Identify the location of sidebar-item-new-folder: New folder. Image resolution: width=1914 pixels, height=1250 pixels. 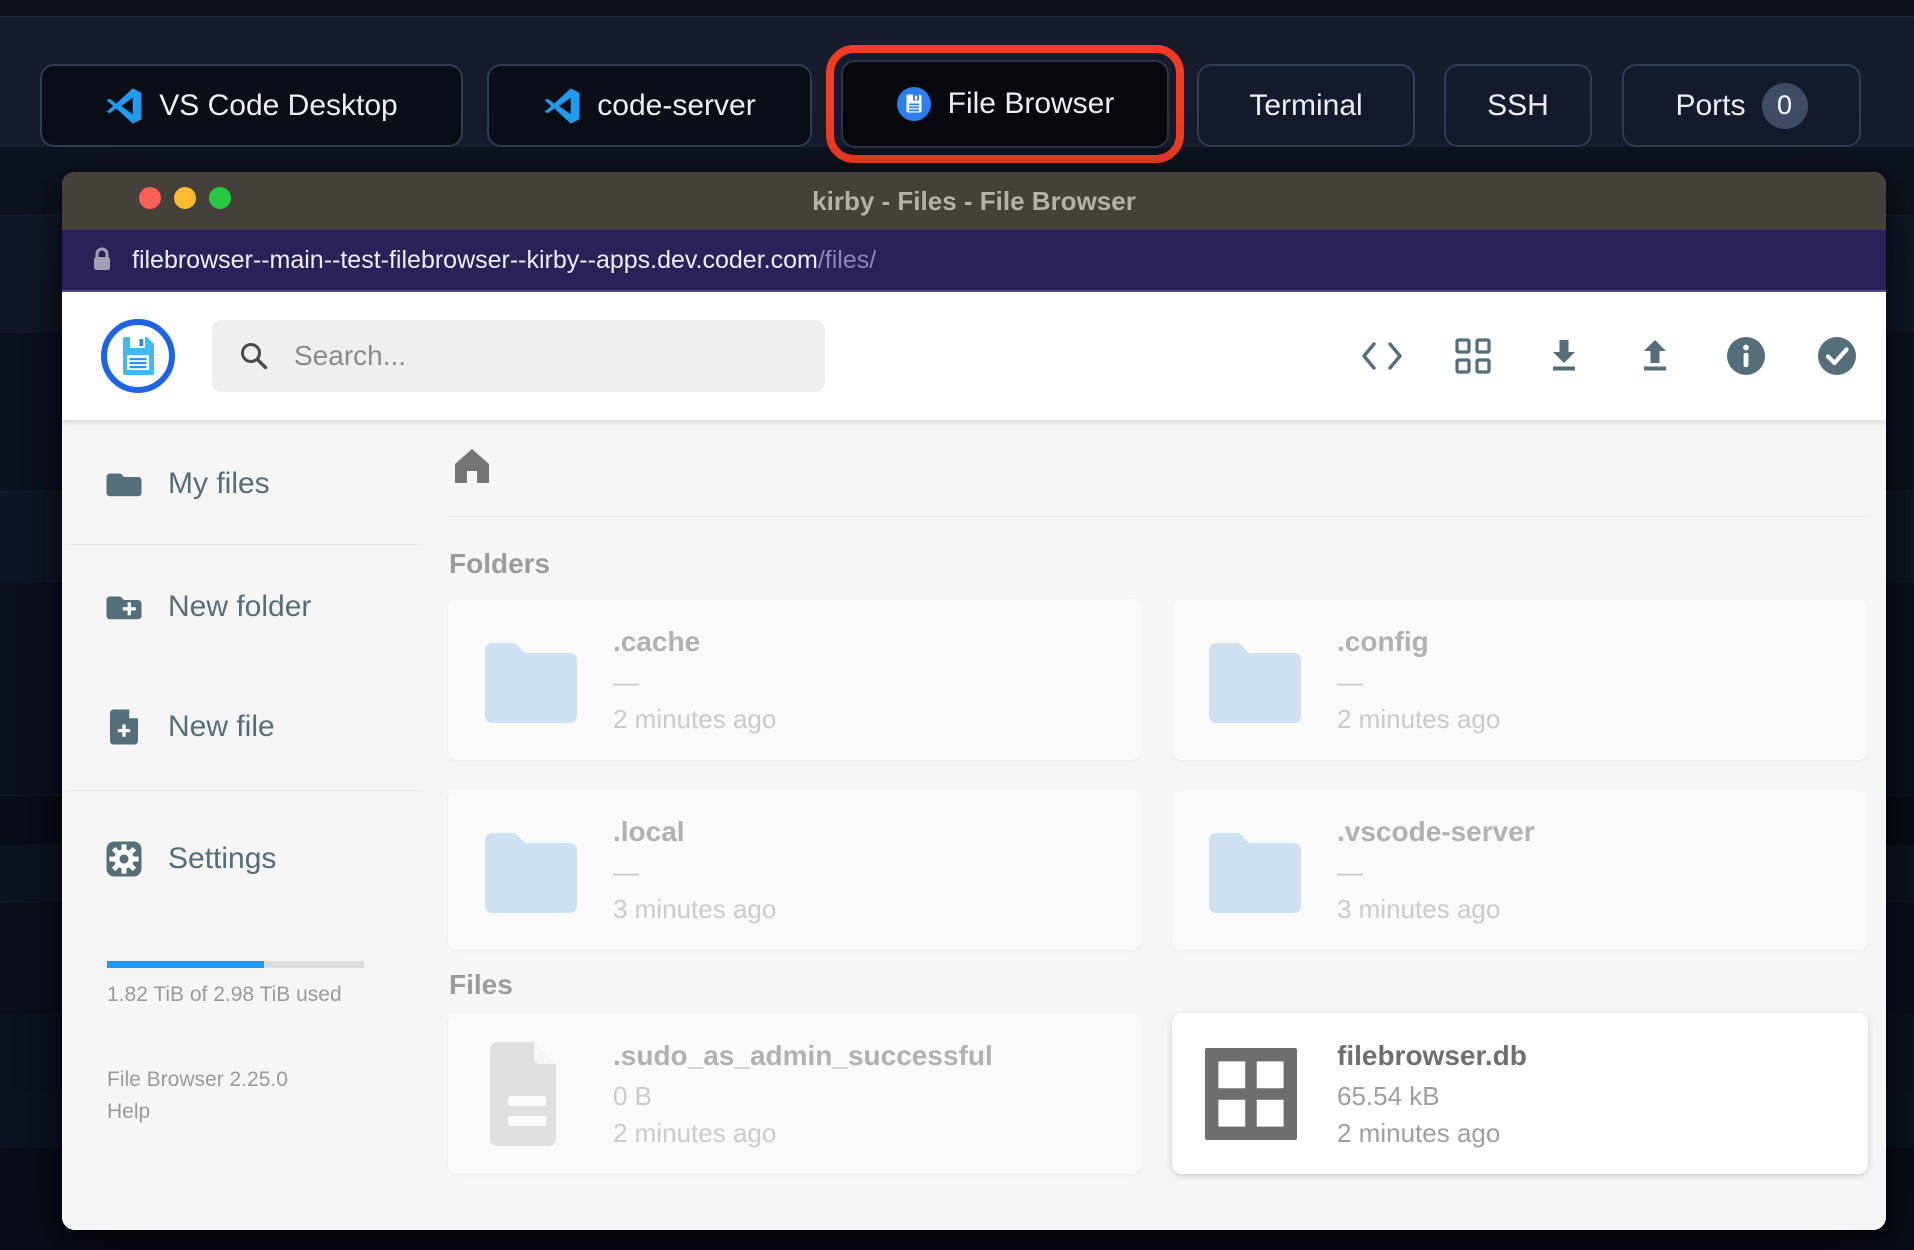
(244, 607).